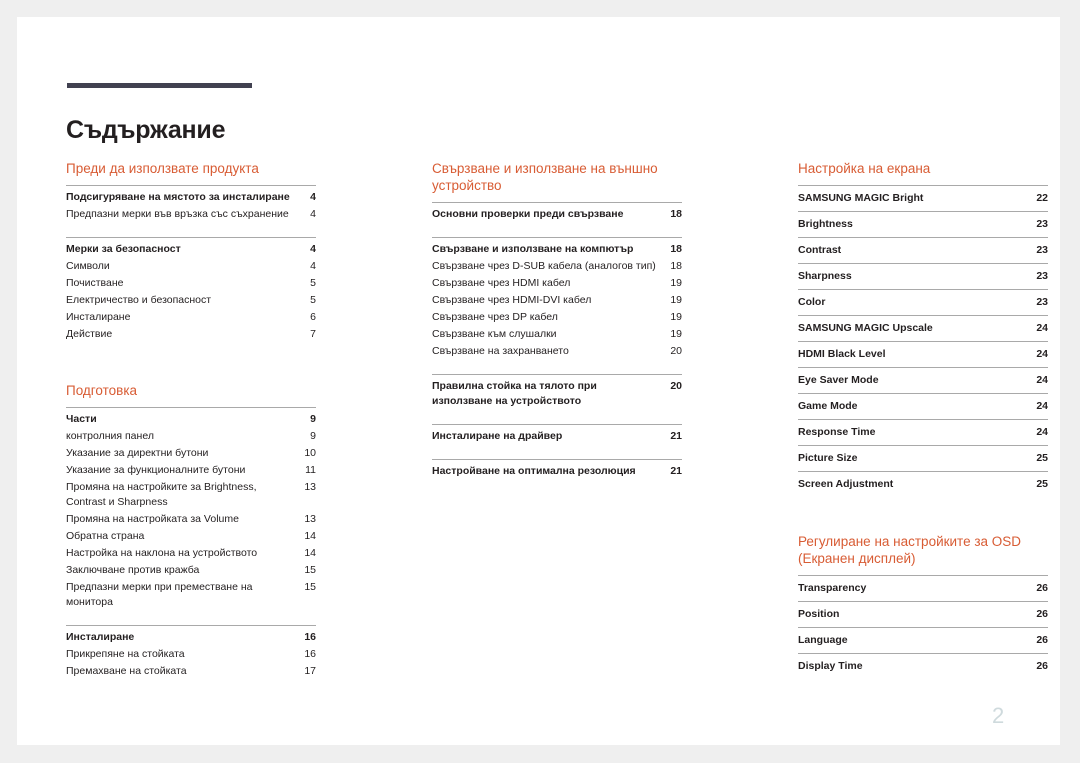 Image resolution: width=1080 pixels, height=763 pixels. Describe the element at coordinates (923, 432) in the screenshot. I see `toc-entry: Response Time 24` at that location.